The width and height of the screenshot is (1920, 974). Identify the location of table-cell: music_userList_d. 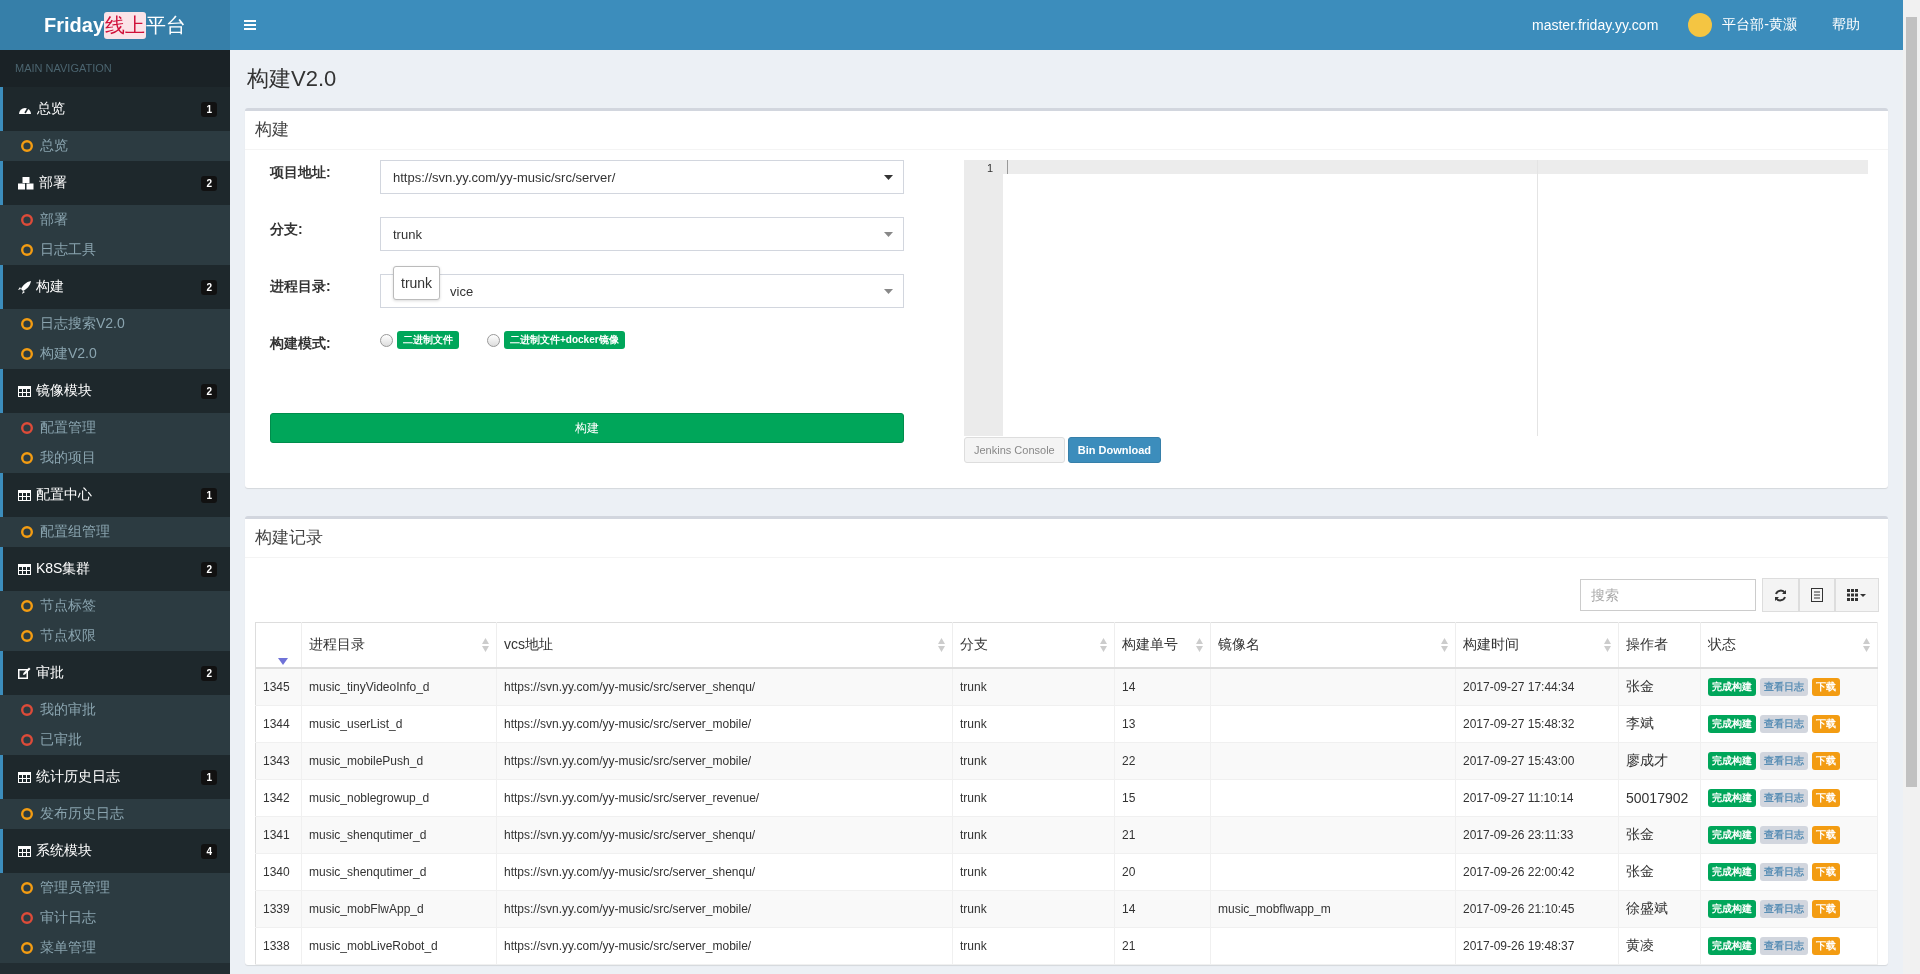
(399, 724).